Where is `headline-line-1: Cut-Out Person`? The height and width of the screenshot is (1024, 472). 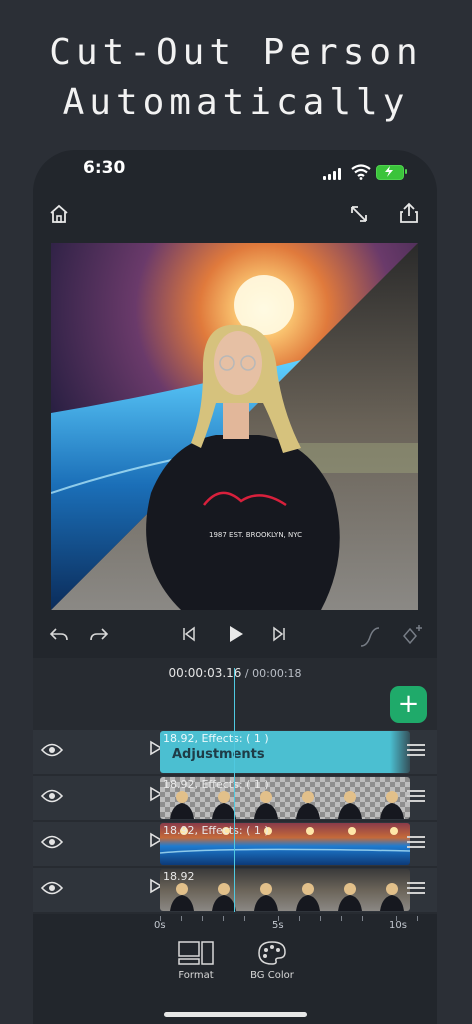 headline-line-1: Cut-Out Person is located at coordinates (236, 52).